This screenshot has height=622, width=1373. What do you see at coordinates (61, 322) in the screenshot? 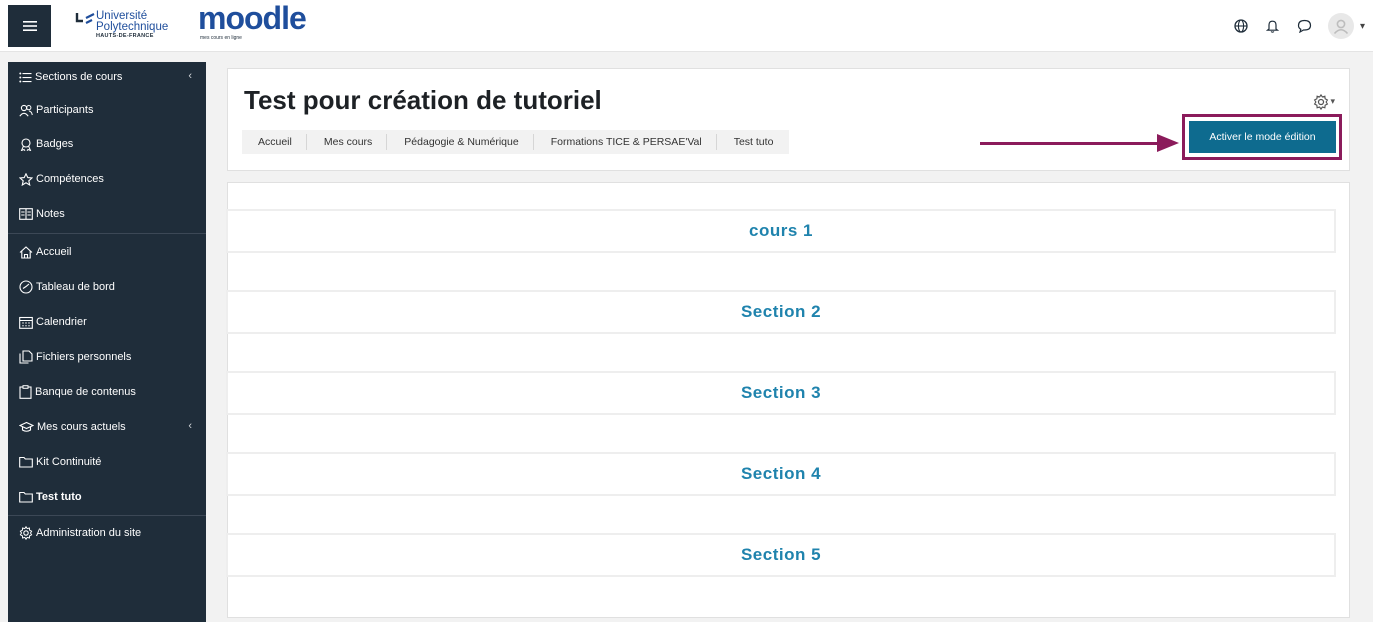
I see `sidebar-item-label: Calendrier` at bounding box center [61, 322].